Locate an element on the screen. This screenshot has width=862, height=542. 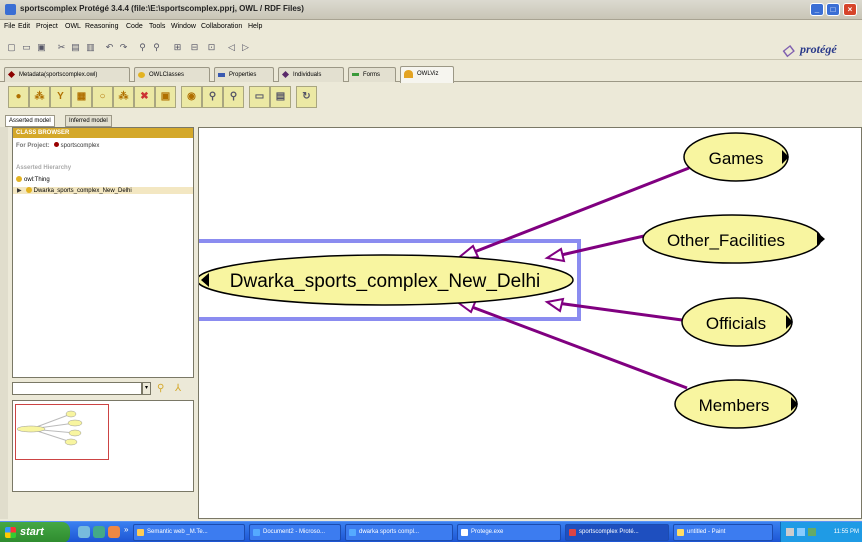
show-class-icon: ● is located at coordinates (18, 97).